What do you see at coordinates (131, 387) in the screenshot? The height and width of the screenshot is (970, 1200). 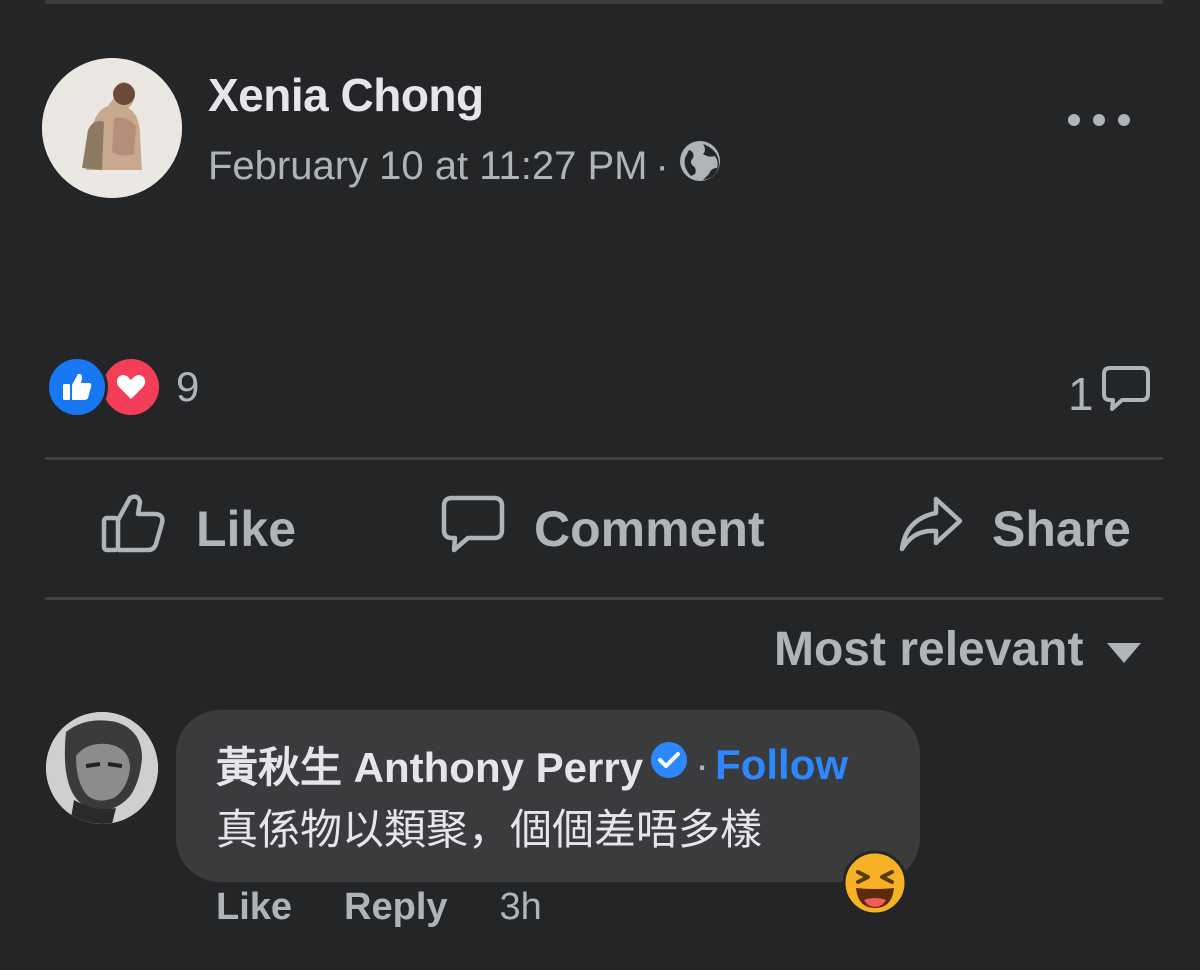 I see `love-reaction-icon` at bounding box center [131, 387].